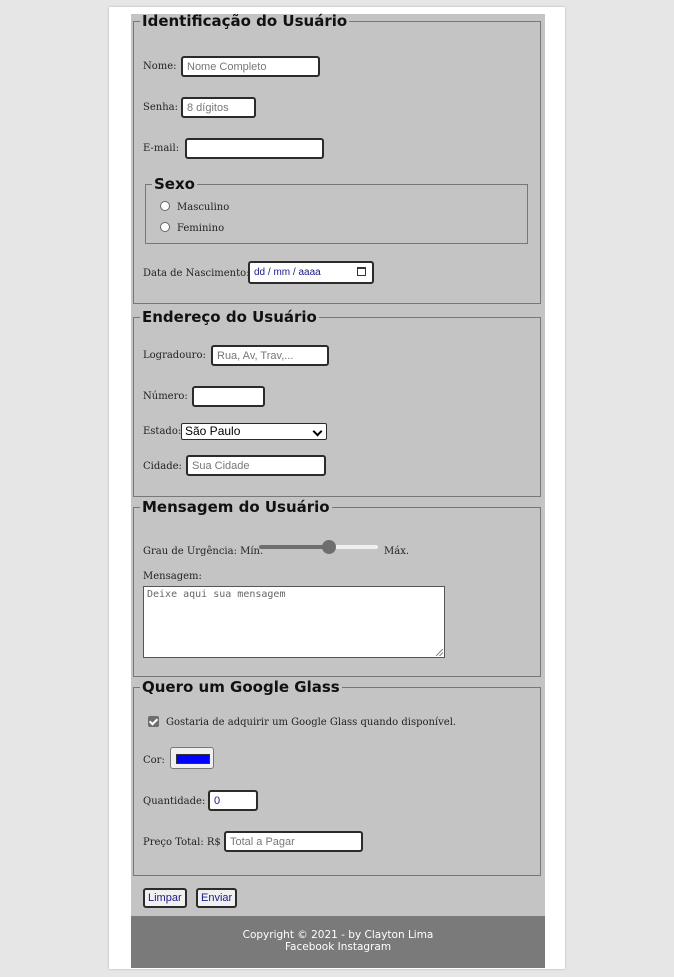 The image size is (674, 977). I want to click on enviar-button: Enviar, so click(217, 898).